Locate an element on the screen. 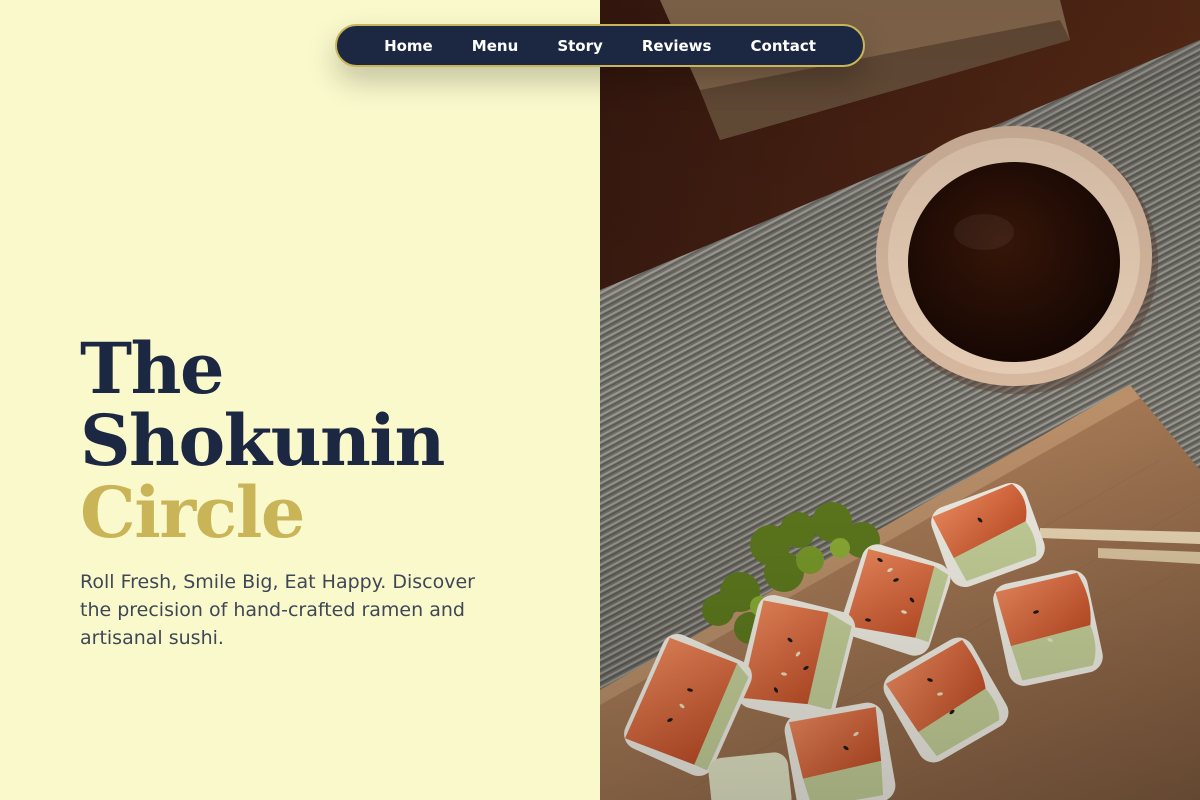  main-nav: Home Menu Story Reviews Contact is located at coordinates (600, 45).